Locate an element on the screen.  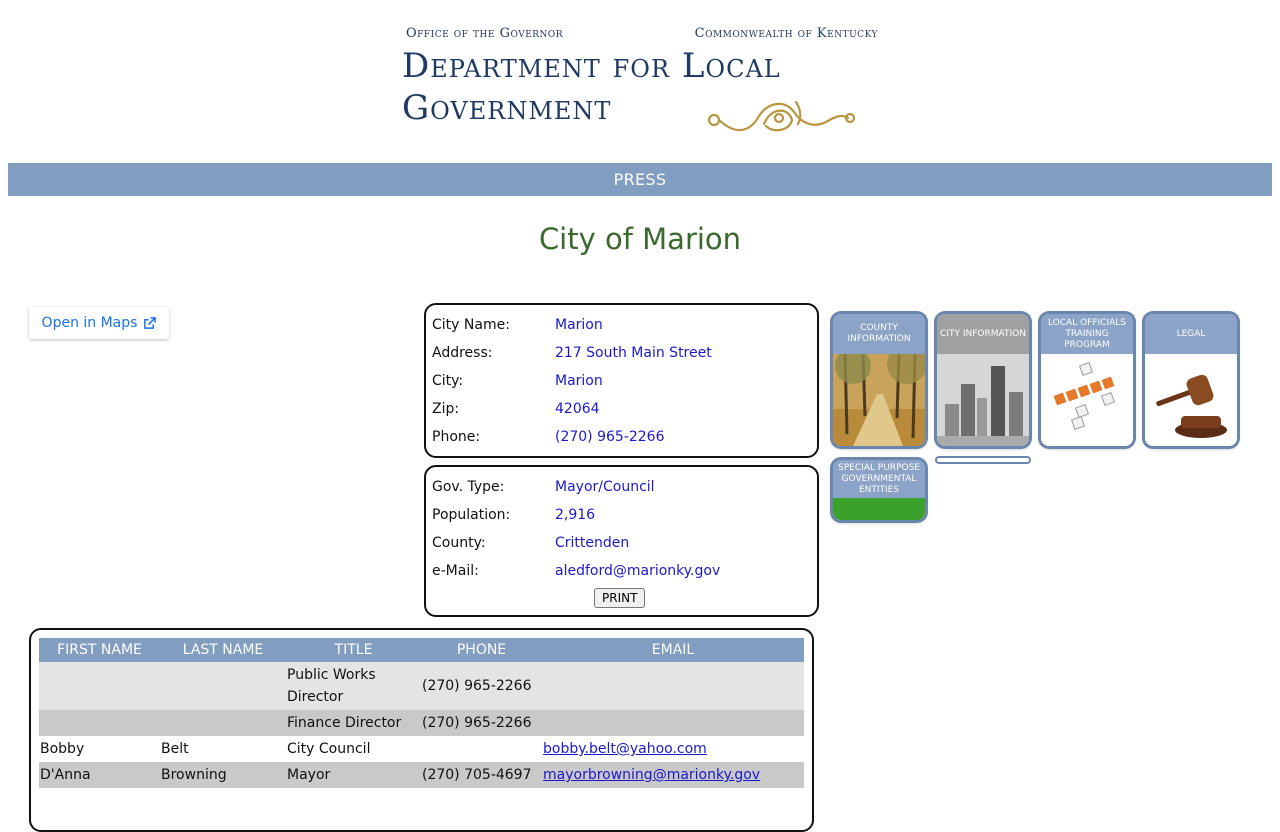
address-value: 217 South Main Street is located at coordinates (633, 353).